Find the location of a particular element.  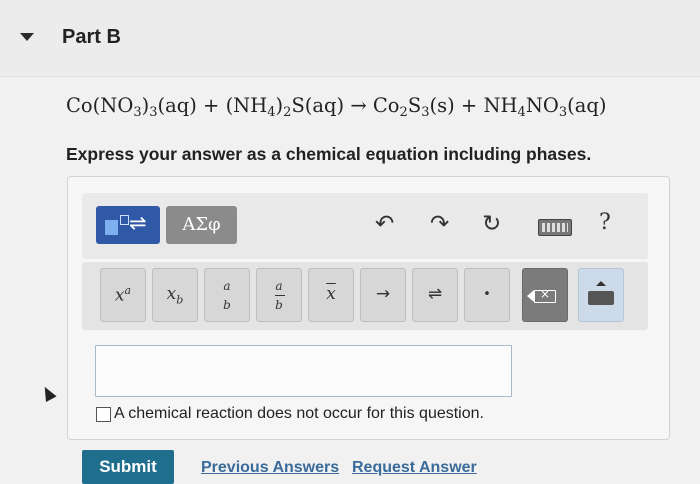

reset-icon: ↻ is located at coordinates (491, 224).